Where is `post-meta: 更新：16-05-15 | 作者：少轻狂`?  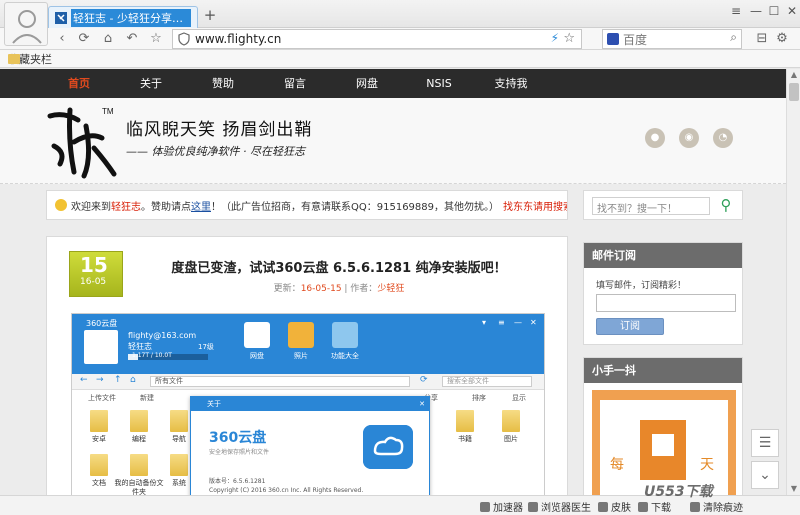 post-meta: 更新：16-05-15 | 作者：少轻狂 is located at coordinates (339, 287).